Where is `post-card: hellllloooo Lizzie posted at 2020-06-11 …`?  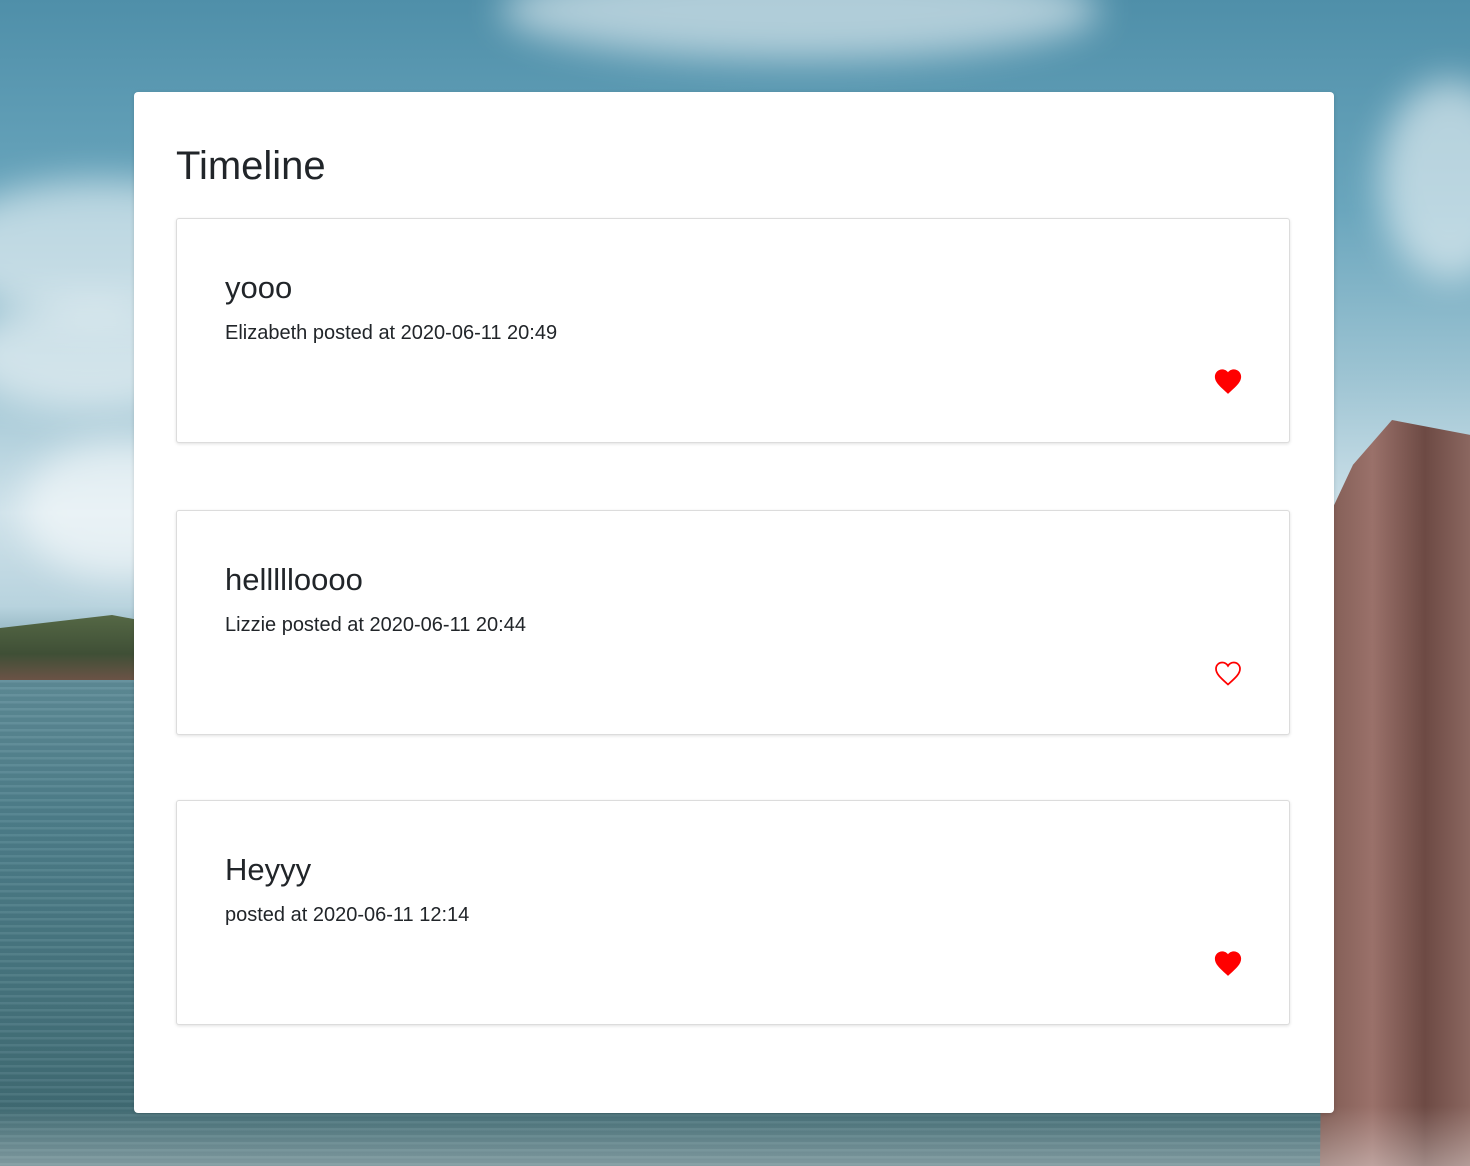
post-card: hellllloooo Lizzie posted at 2020-06-11 … is located at coordinates (733, 622).